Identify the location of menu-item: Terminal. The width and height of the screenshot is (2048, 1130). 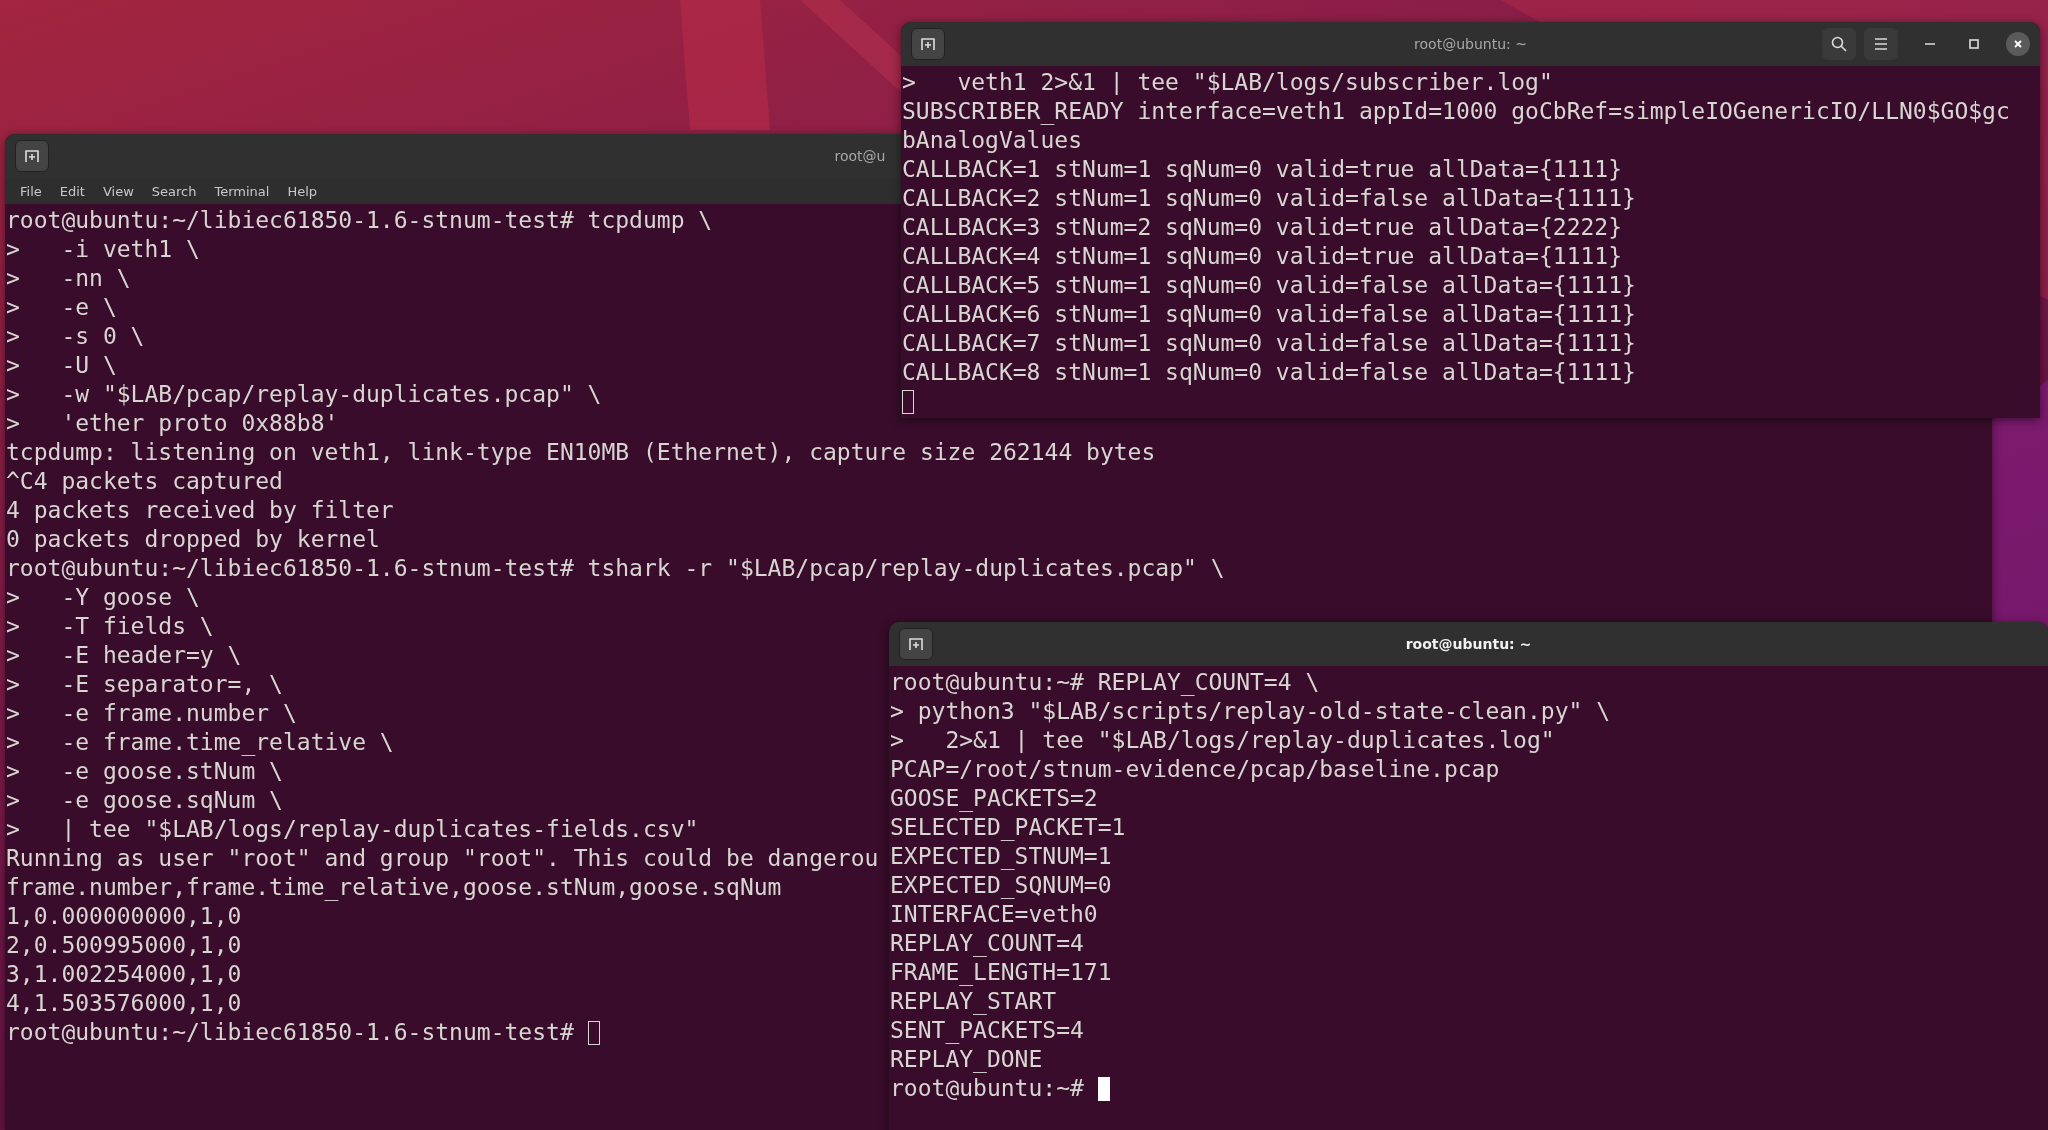
(242, 191).